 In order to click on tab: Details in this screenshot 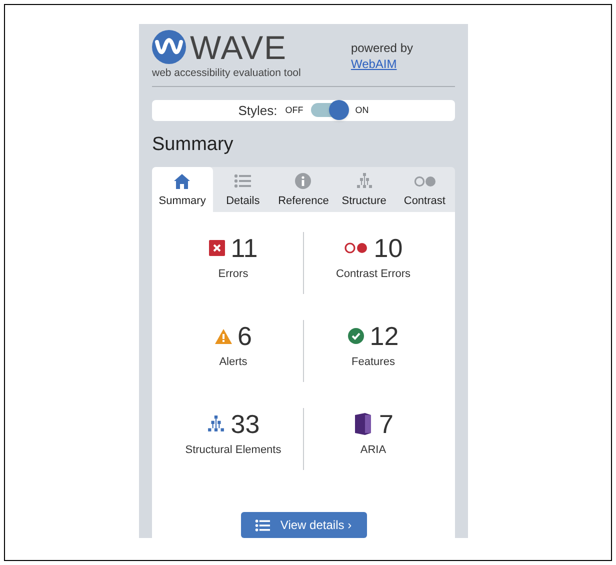, I will do `click(243, 189)`.